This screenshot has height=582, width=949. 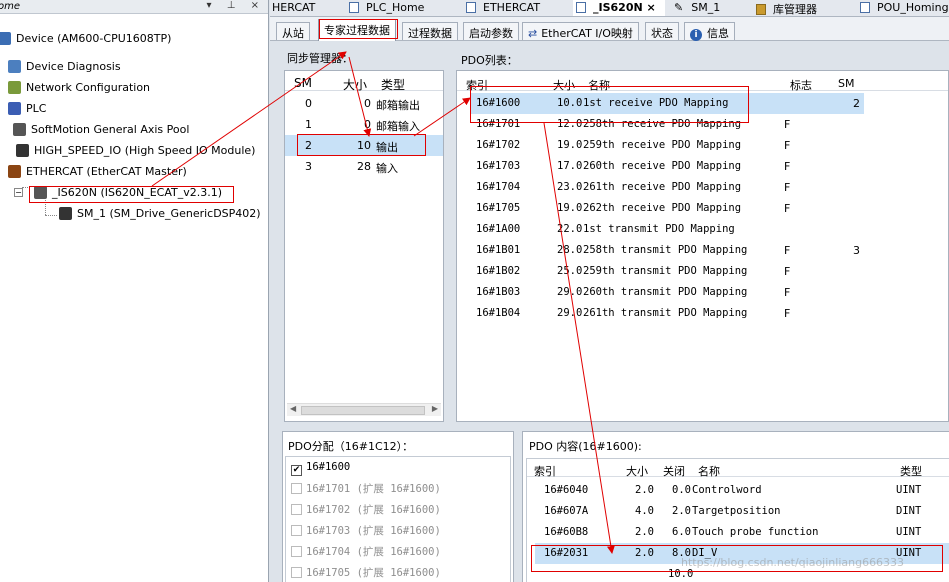 What do you see at coordinates (364, 145) in the screenshot?
I see `sync-manager-row: 2 10 输出` at bounding box center [364, 145].